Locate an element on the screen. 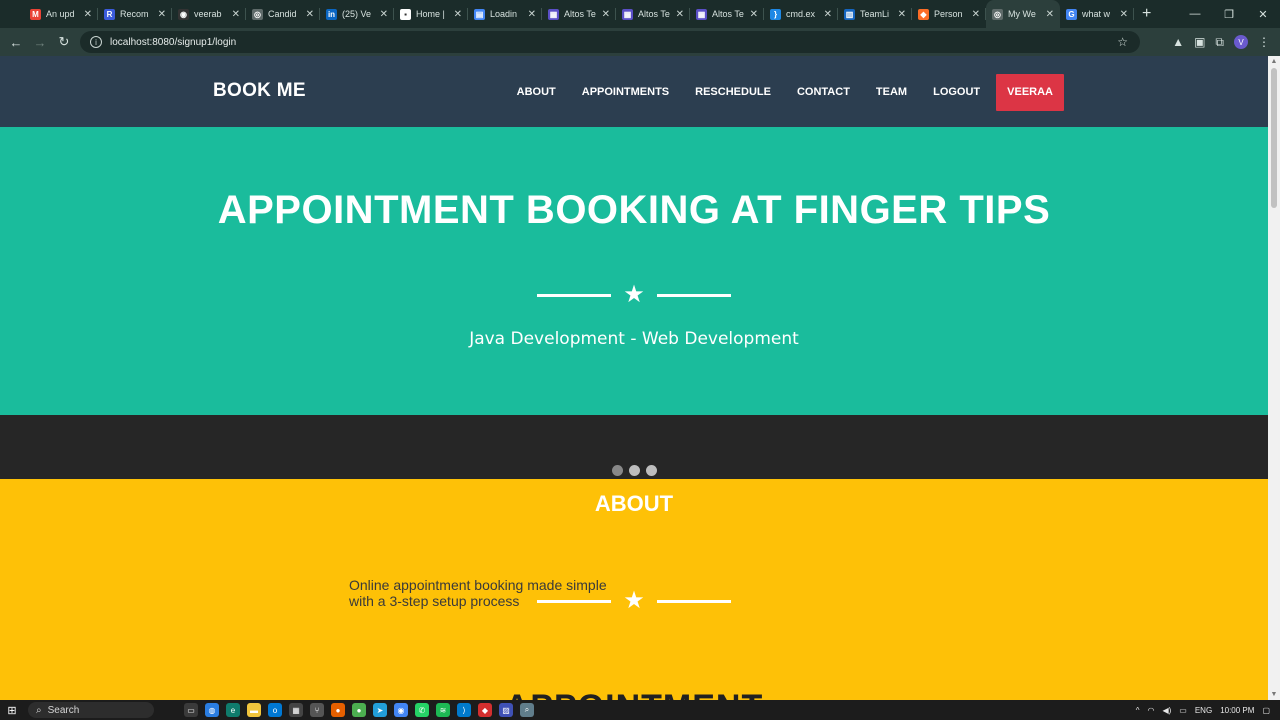 Image resolution: width=1280 pixels, height=720 pixels. whatsapp-icon: ✆ is located at coordinates (422, 710).